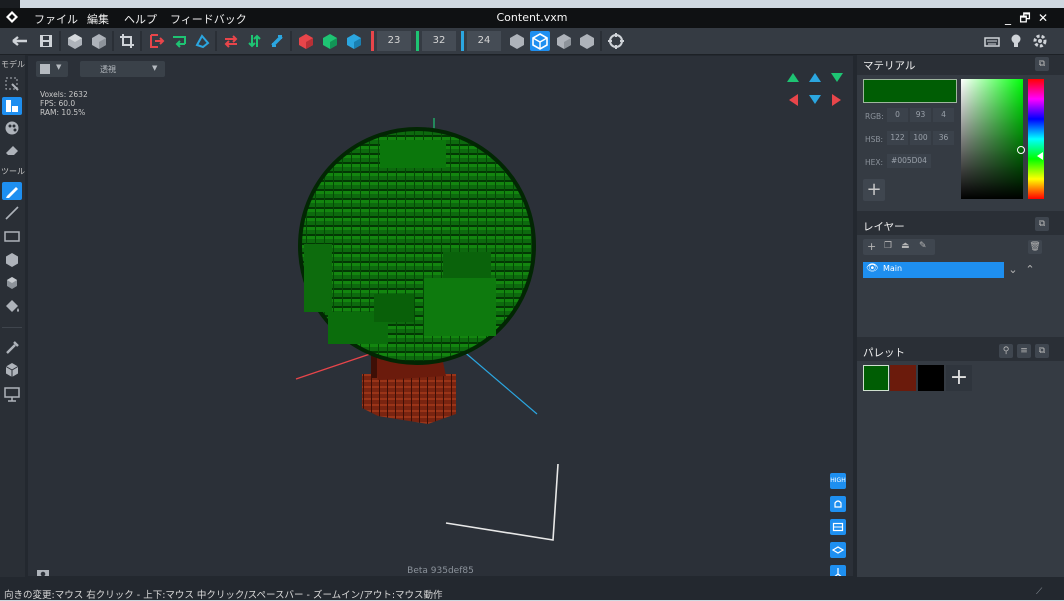 The width and height of the screenshot is (1064, 601). Describe the element at coordinates (156, 41) in the screenshot. I see `export-red-icon` at that location.